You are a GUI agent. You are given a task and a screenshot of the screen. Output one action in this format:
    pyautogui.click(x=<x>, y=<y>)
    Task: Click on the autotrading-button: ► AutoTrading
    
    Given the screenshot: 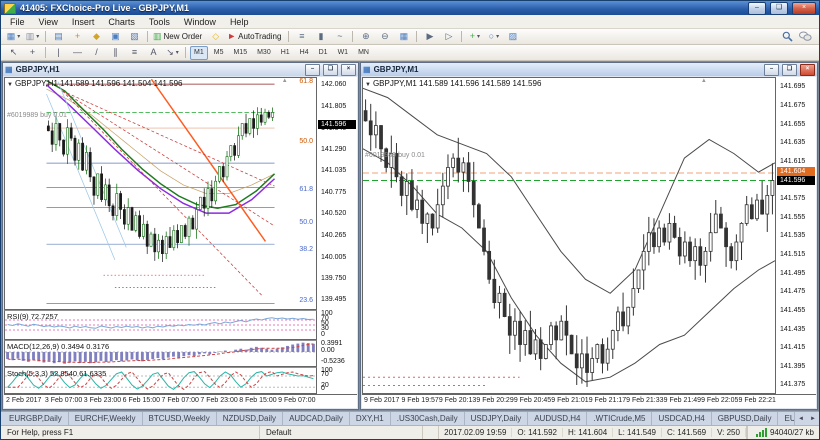 What is the action you would take?
    pyautogui.click(x=255, y=36)
    